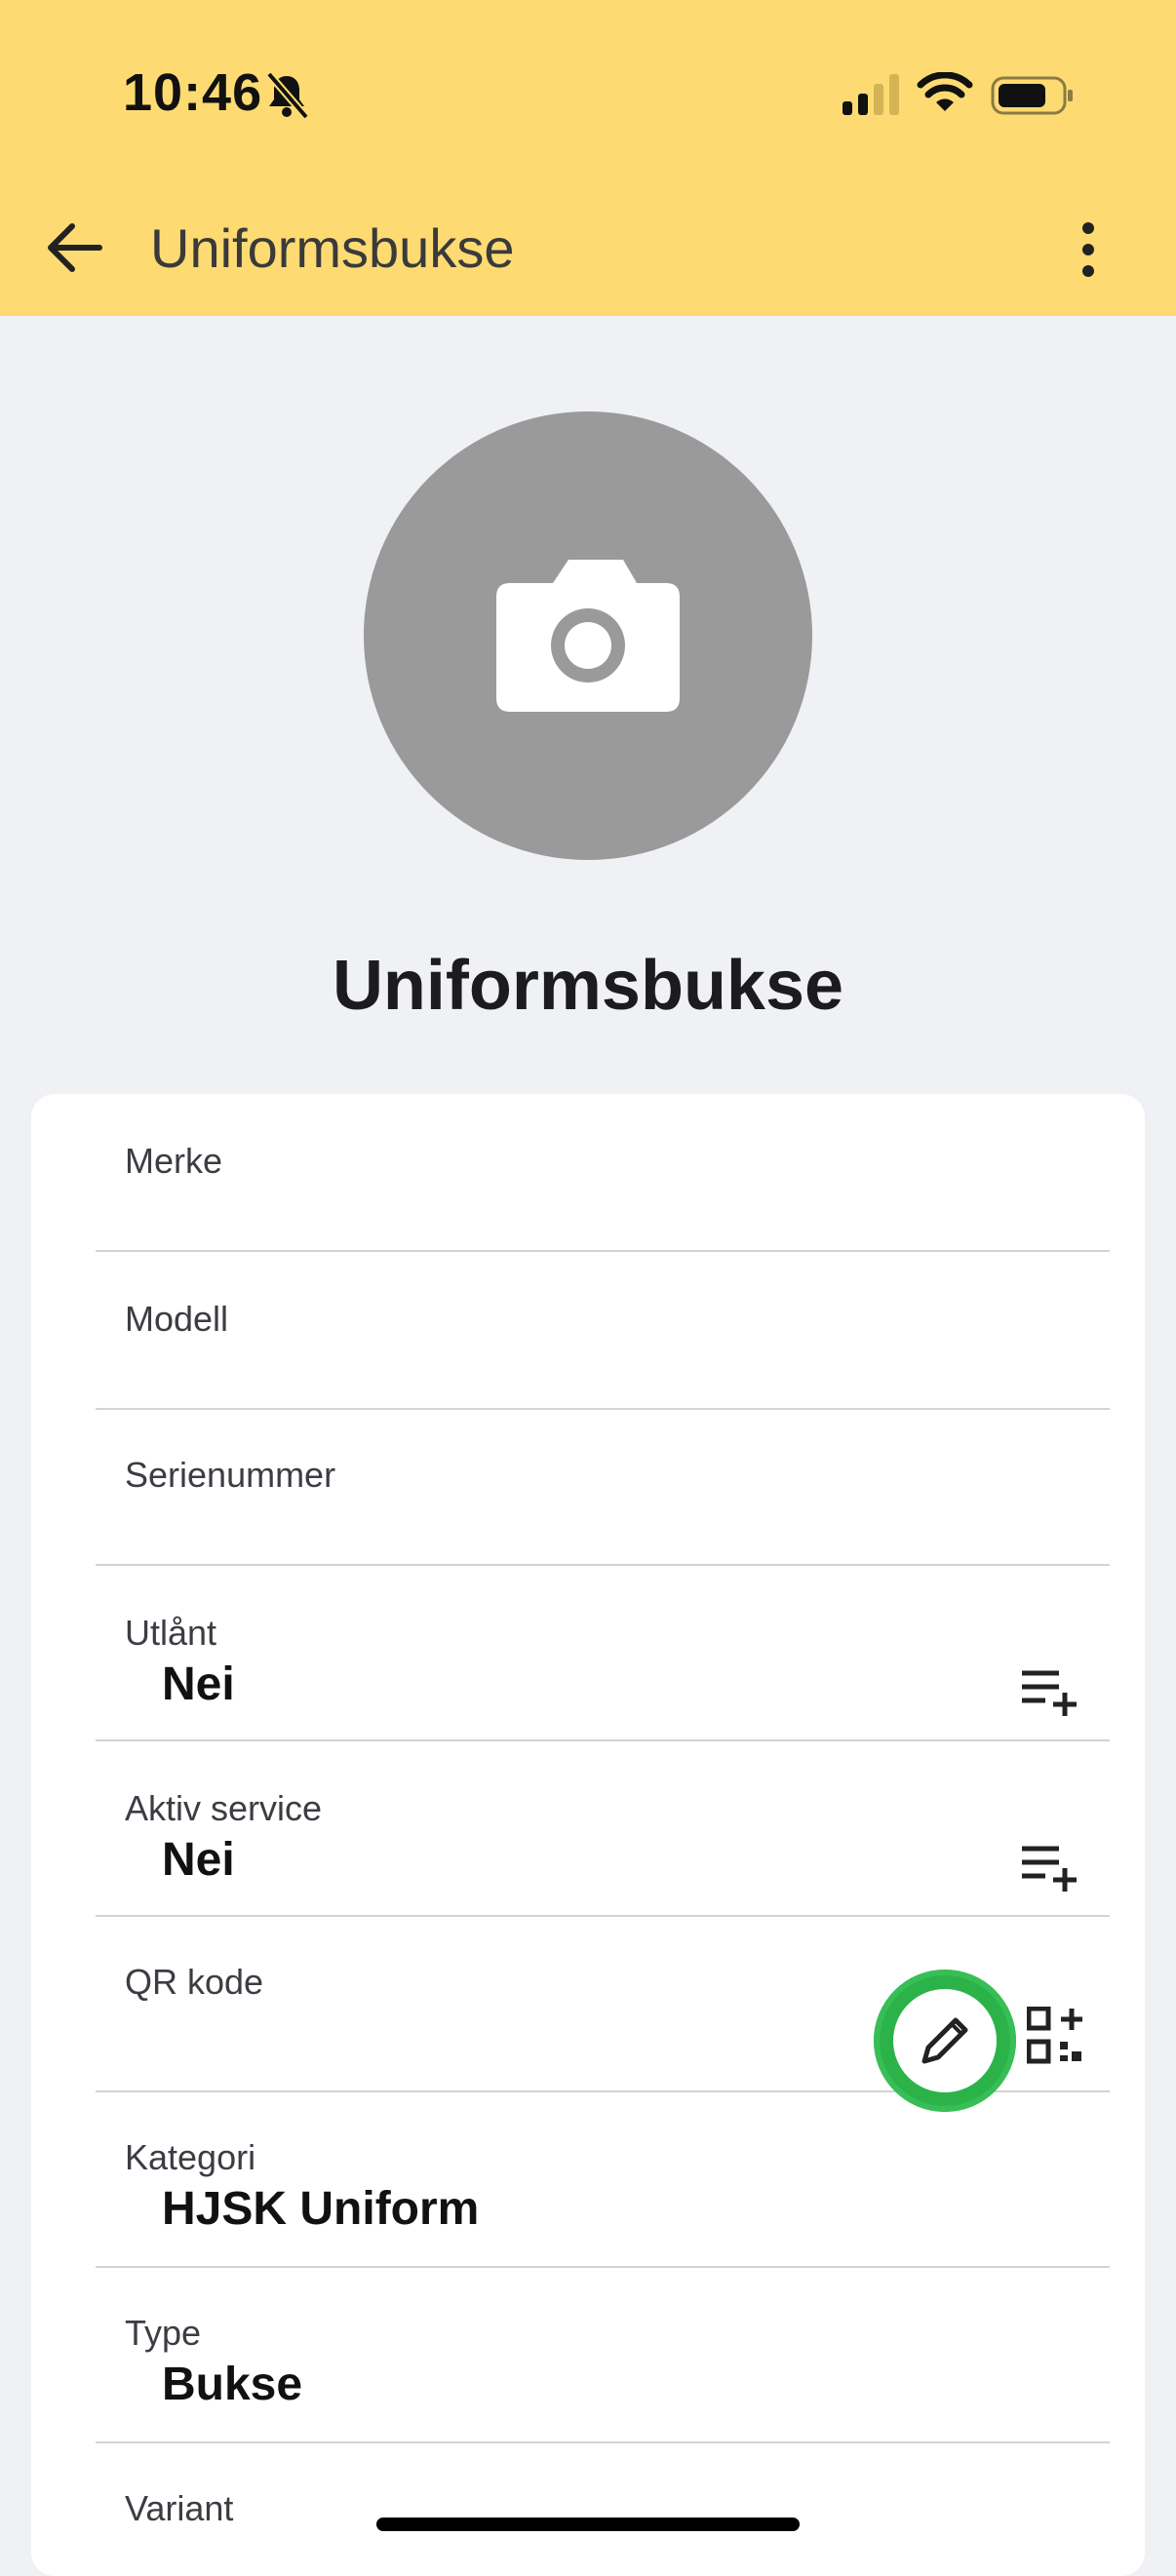  Describe the element at coordinates (1032, 95) in the screenshot. I see `battery-icon` at that location.